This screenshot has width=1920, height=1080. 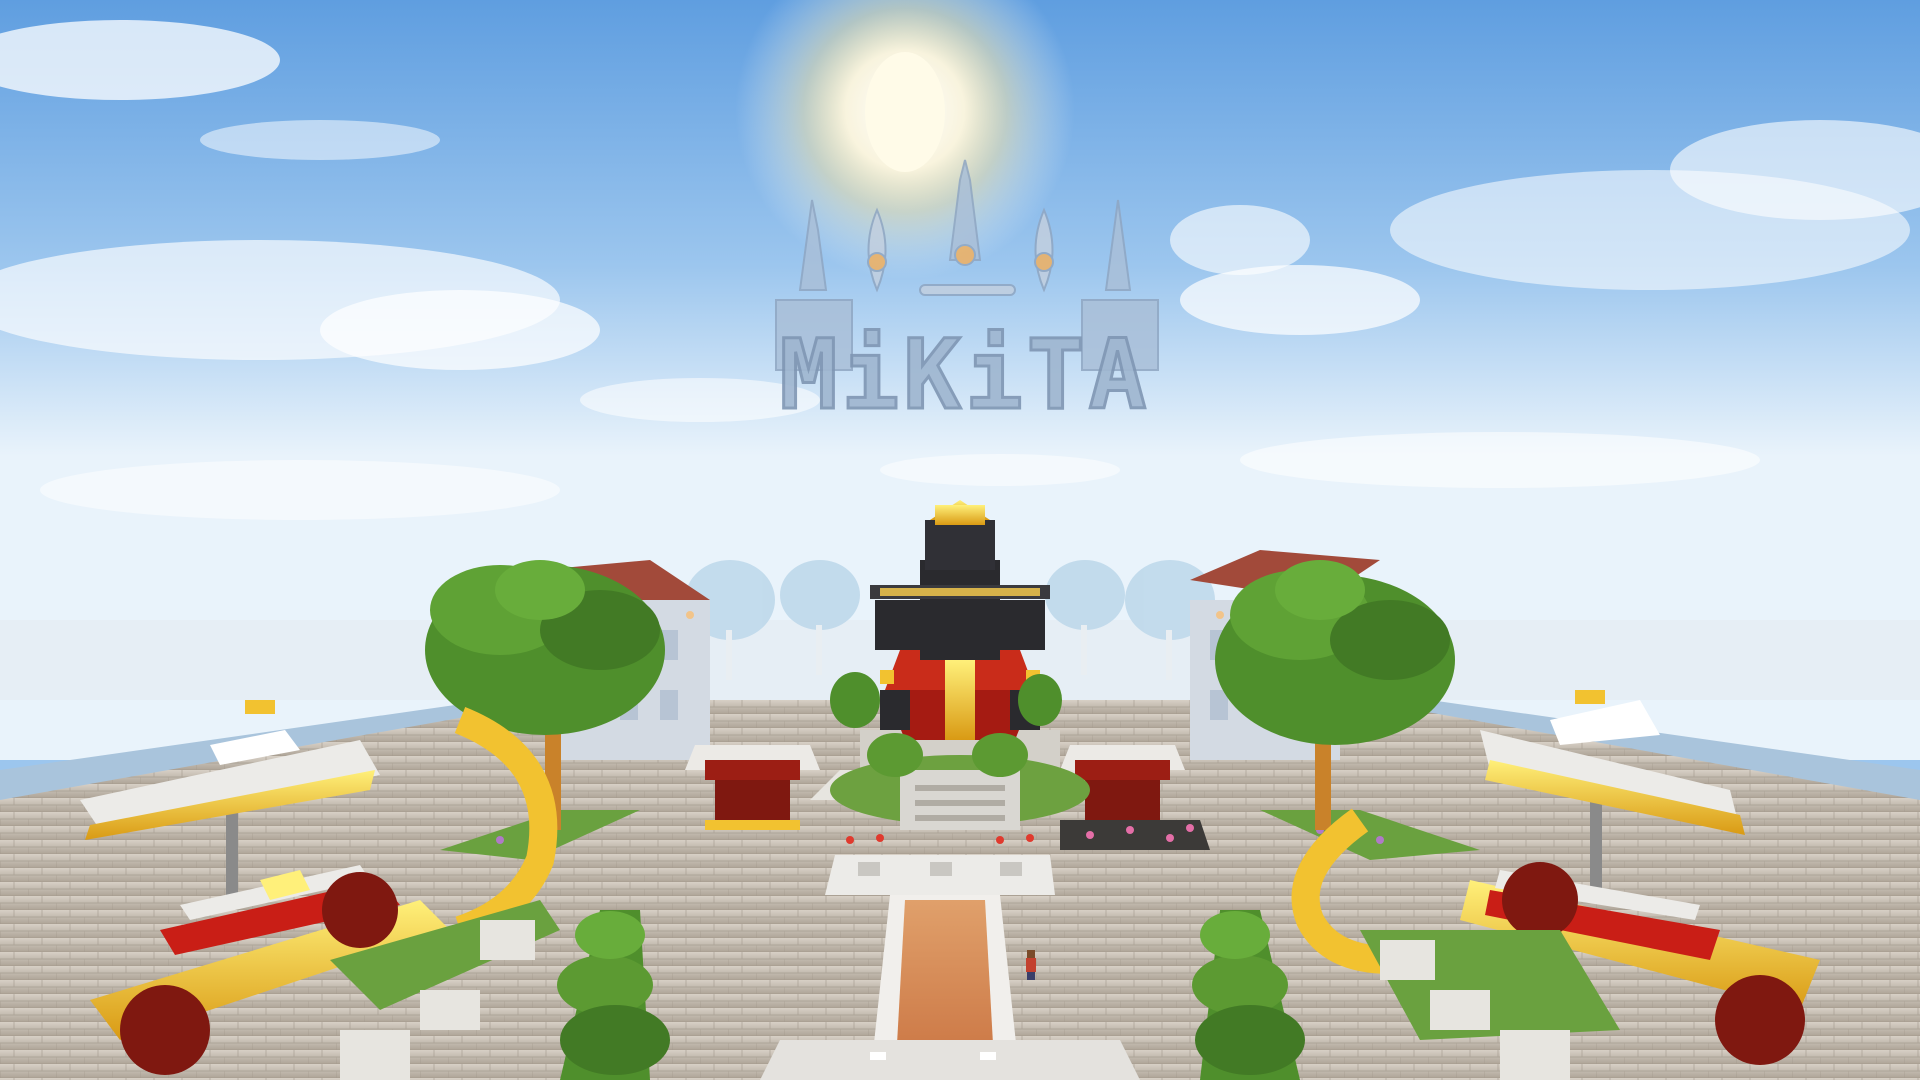 I want to click on server-logo-text: MiKiTA, so click(x=965, y=375).